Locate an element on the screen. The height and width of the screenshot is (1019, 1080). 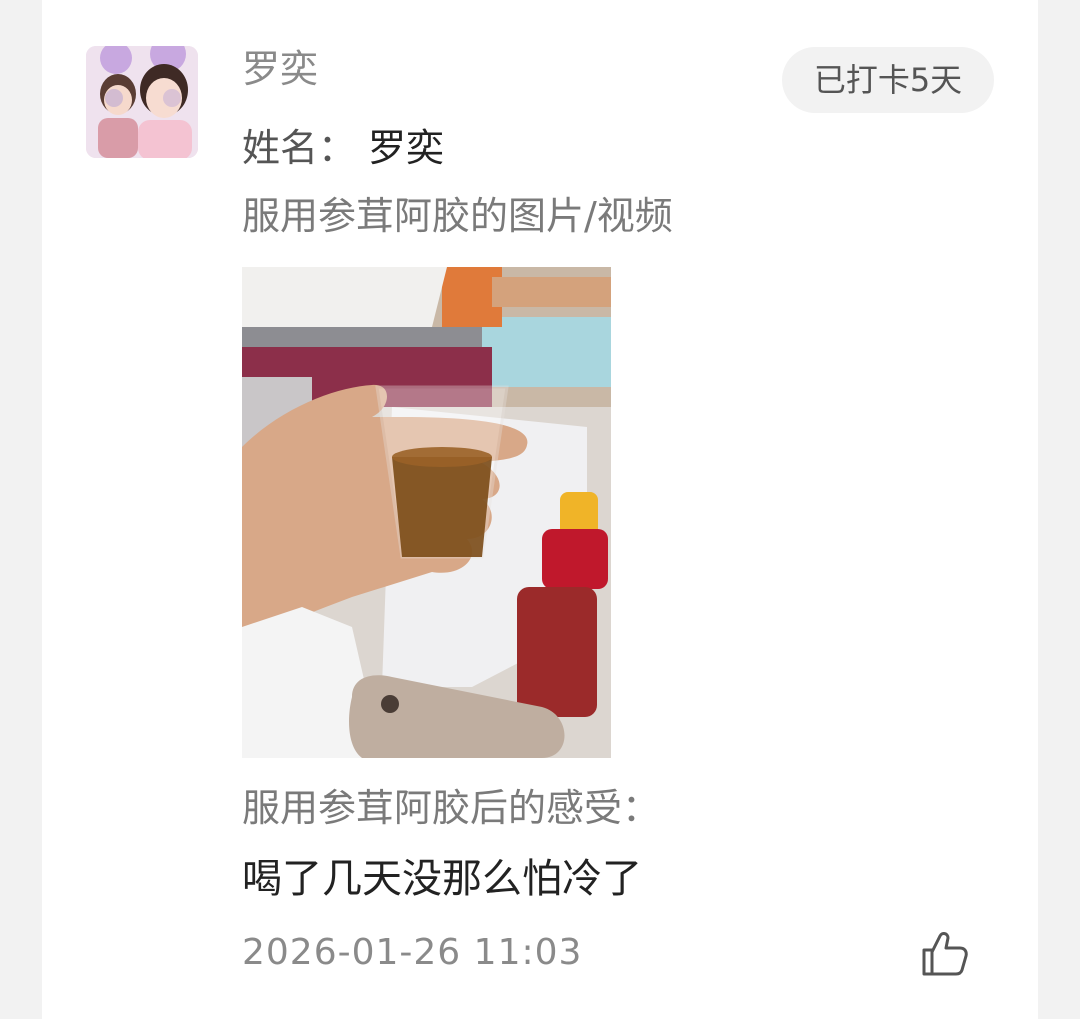
name-value: 罗奕 is located at coordinates (406, 148).